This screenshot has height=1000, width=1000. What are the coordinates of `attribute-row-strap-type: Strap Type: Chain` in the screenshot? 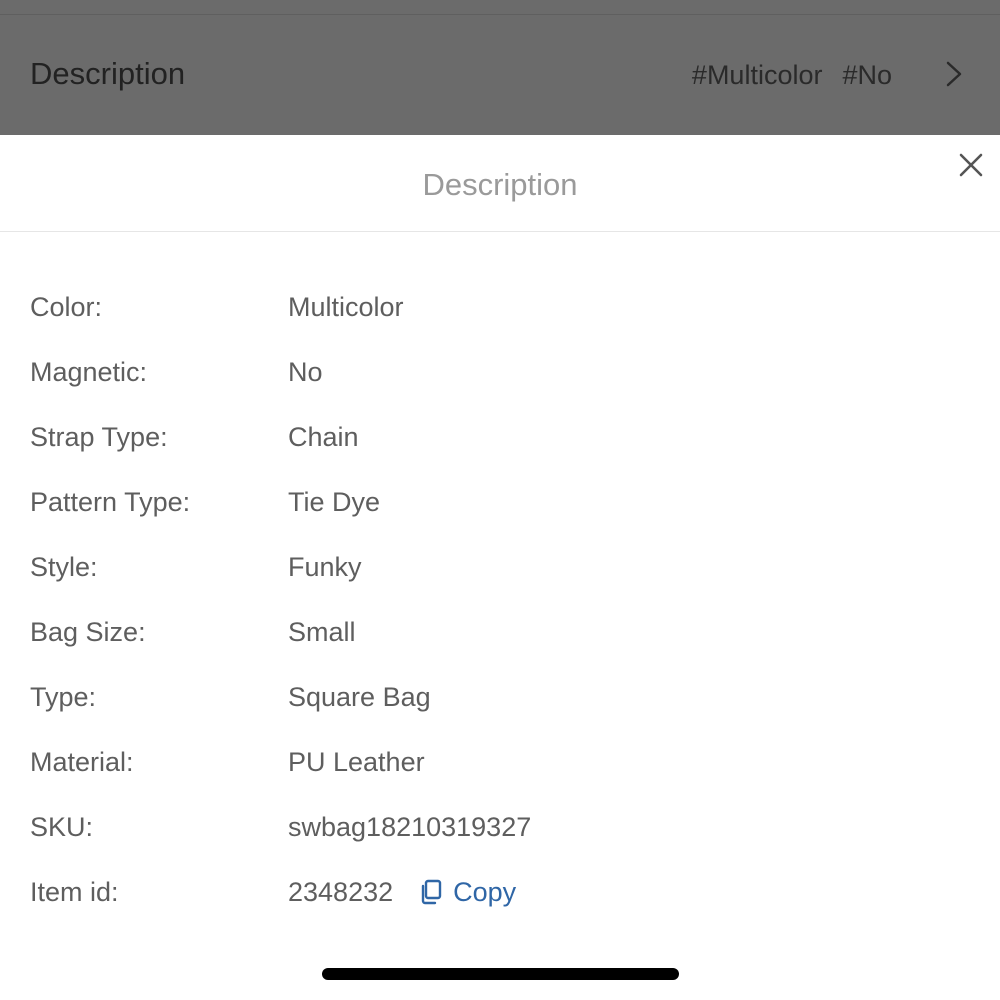 It's located at (500, 437).